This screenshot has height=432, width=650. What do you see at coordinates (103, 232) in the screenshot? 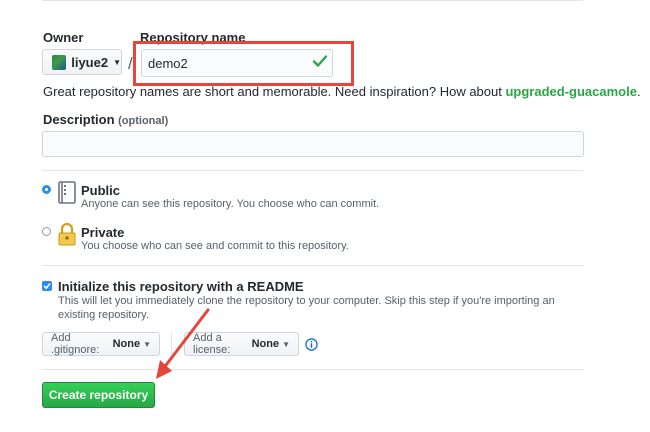
I see `private-title: Private` at bounding box center [103, 232].